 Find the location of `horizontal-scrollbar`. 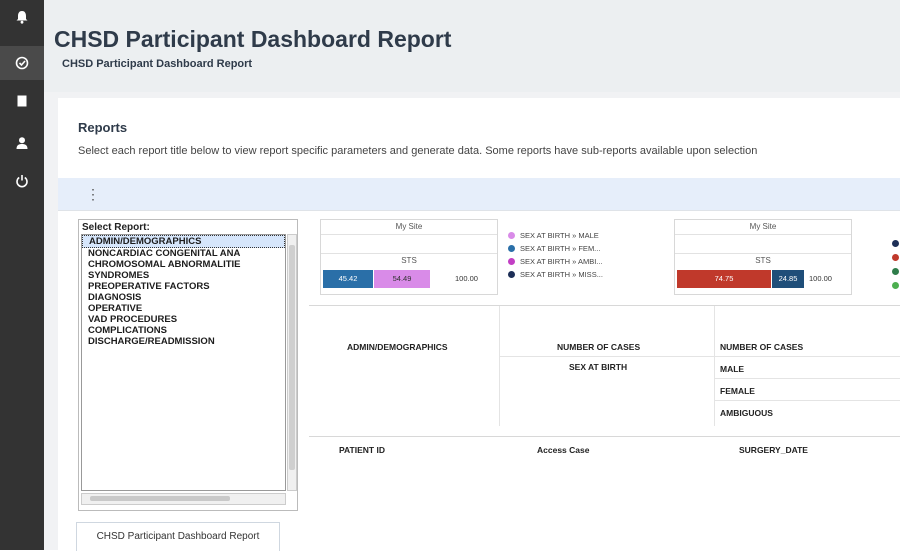

horizontal-scrollbar is located at coordinates (183, 499).